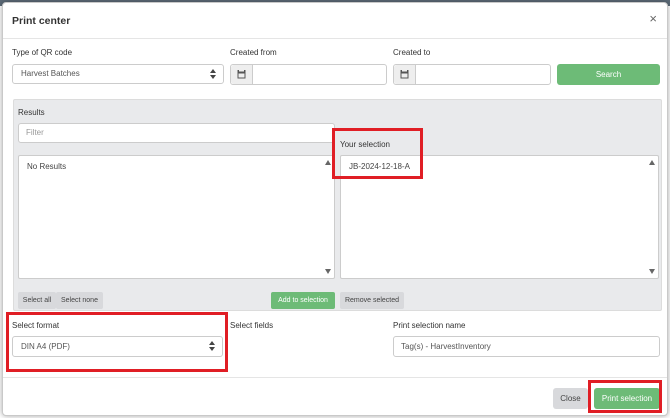 Image resolution: width=670 pixels, height=418 pixels. I want to click on created-to-field, so click(472, 74).